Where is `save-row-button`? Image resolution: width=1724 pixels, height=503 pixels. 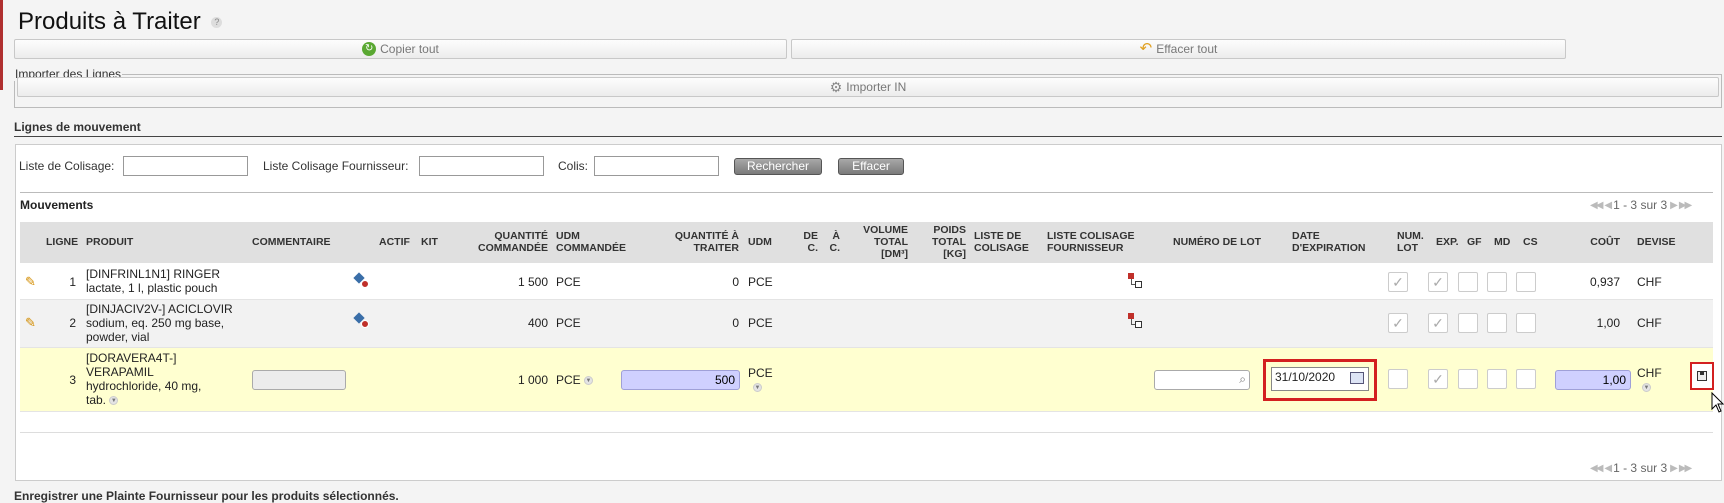 save-row-button is located at coordinates (1702, 376).